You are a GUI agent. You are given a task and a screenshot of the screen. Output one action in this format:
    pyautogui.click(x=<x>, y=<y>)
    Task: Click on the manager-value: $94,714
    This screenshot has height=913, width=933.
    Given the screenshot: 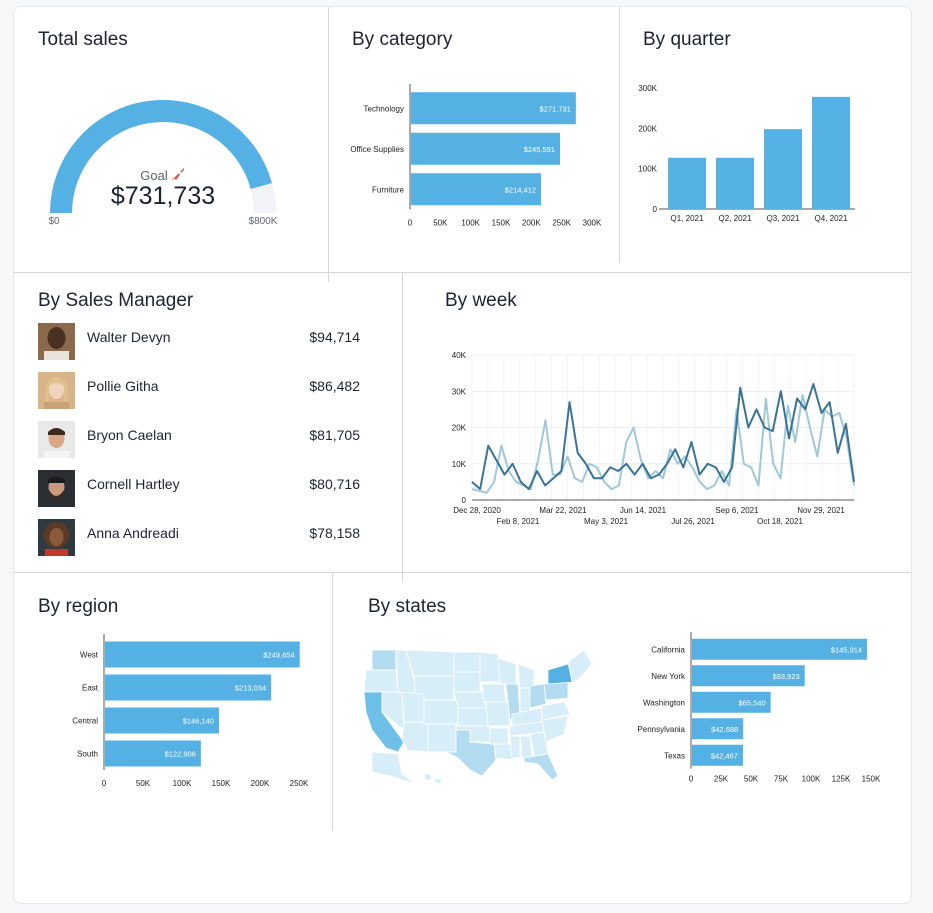 What is the action you would take?
    pyautogui.click(x=334, y=337)
    